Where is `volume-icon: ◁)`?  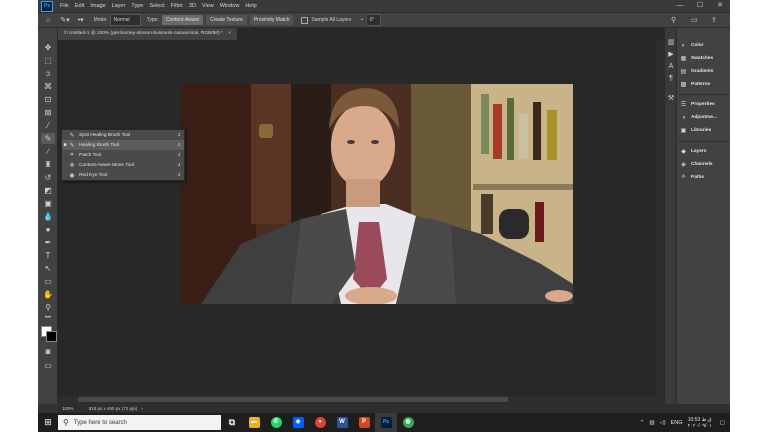
volume-icon: ◁) is located at coordinates (663, 423).